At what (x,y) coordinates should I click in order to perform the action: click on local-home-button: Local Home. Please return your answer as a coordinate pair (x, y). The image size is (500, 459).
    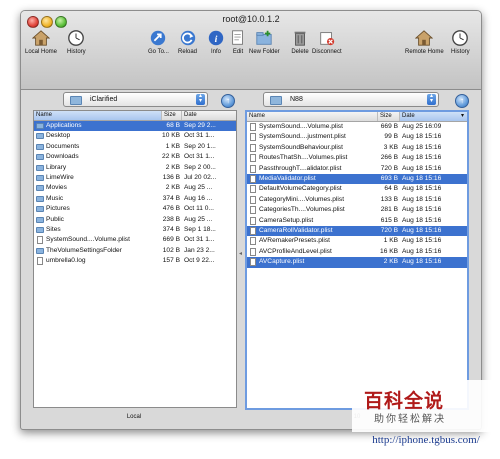
    Looking at the image, I should click on (41, 42).